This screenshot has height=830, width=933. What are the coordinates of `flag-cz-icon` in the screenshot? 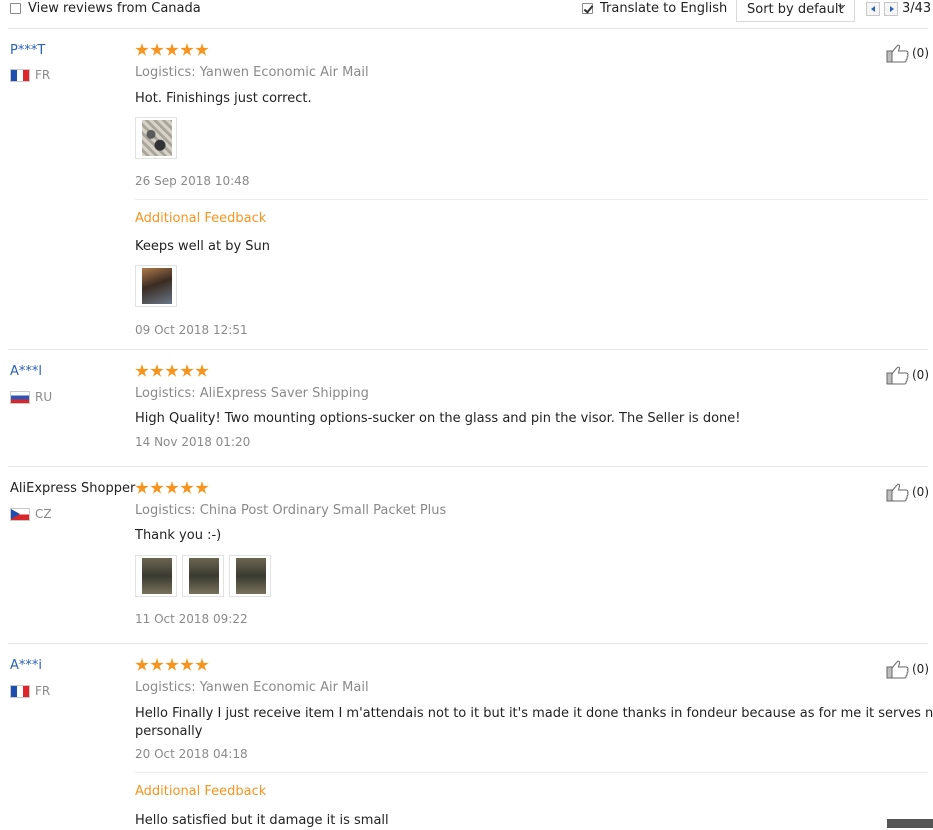 It's located at (20, 514).